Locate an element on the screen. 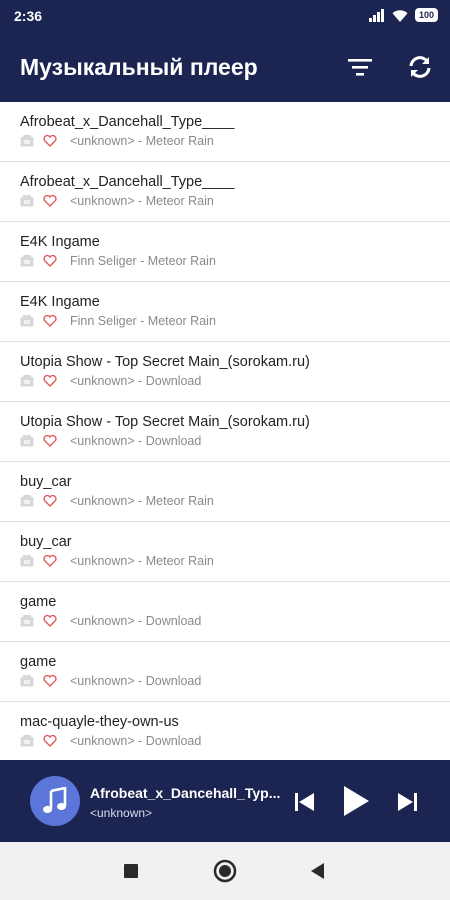 The width and height of the screenshot is (450, 900). next-icon is located at coordinates (407, 802).